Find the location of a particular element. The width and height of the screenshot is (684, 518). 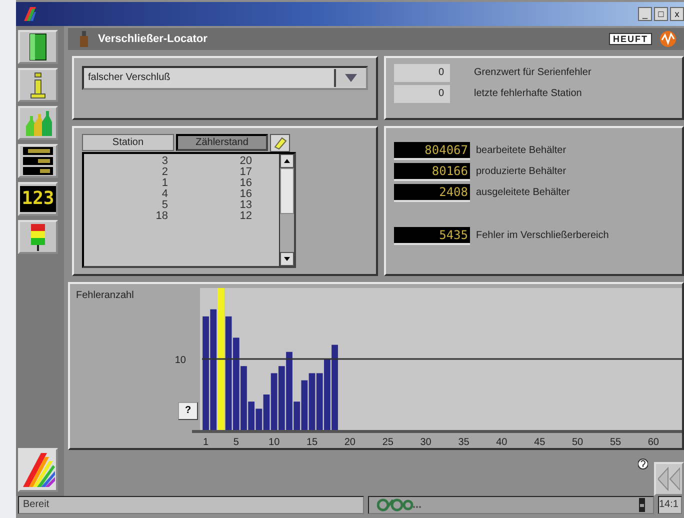

axis-tick-label: 30 is located at coordinates (426, 442).